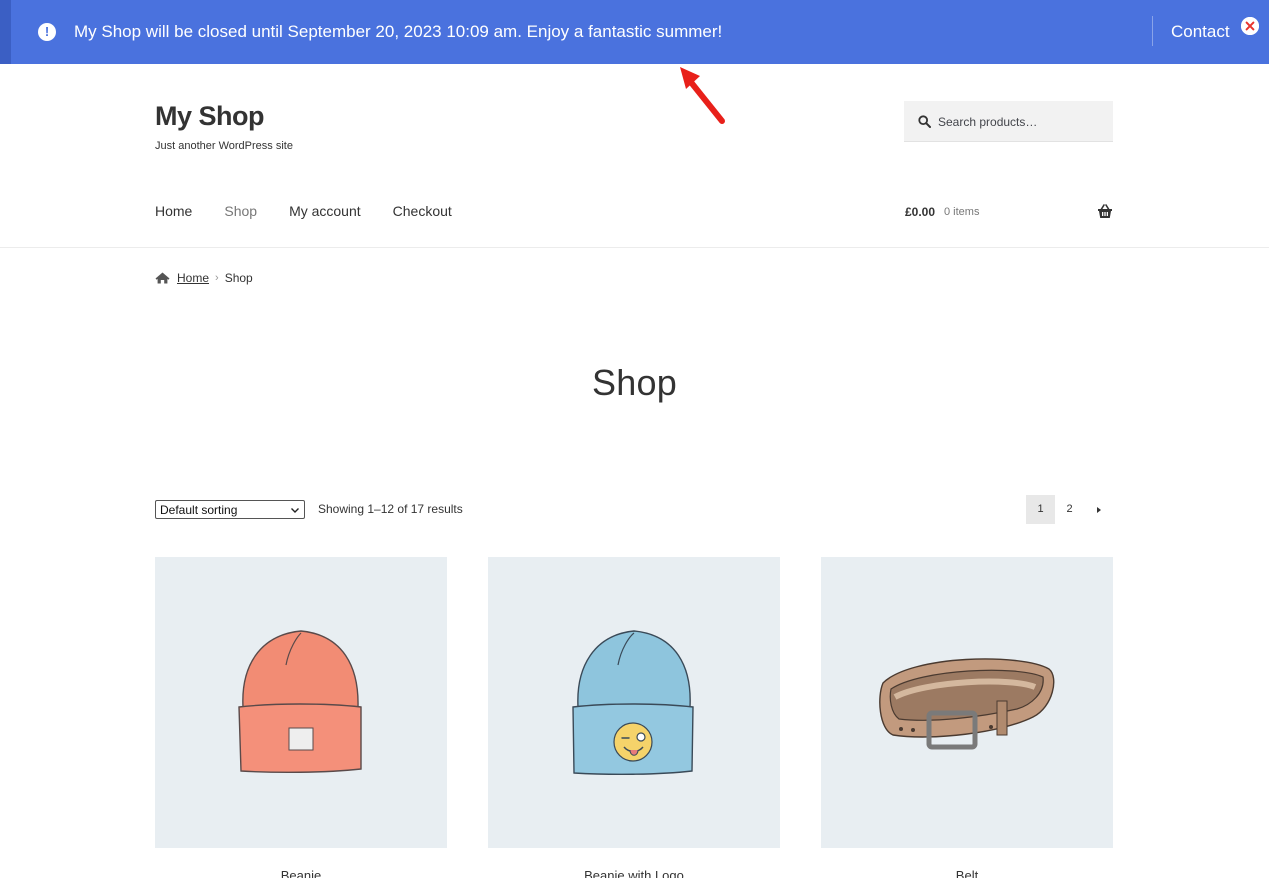 This screenshot has width=1269, height=878. Describe the element at coordinates (924, 121) in the screenshot. I see `search-icon` at that location.